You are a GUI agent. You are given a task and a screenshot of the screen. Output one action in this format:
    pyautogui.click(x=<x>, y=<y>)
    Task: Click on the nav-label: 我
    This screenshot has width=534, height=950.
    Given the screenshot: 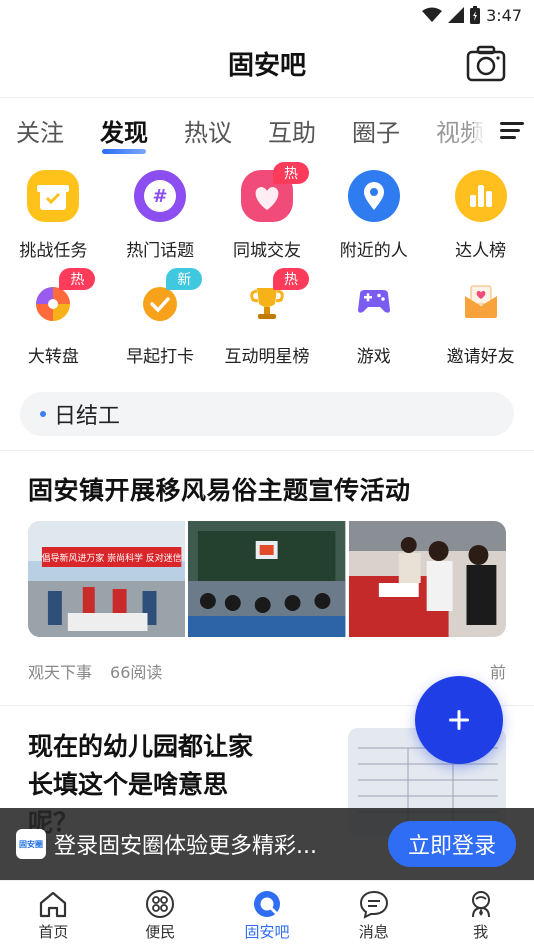 What is the action you would take?
    pyautogui.click(x=481, y=932)
    